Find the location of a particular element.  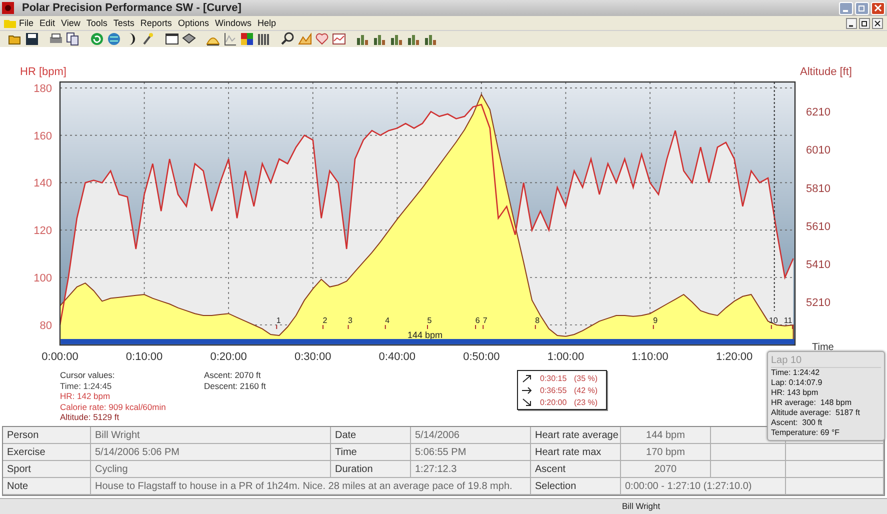

app-icon is located at coordinates (8, 8).